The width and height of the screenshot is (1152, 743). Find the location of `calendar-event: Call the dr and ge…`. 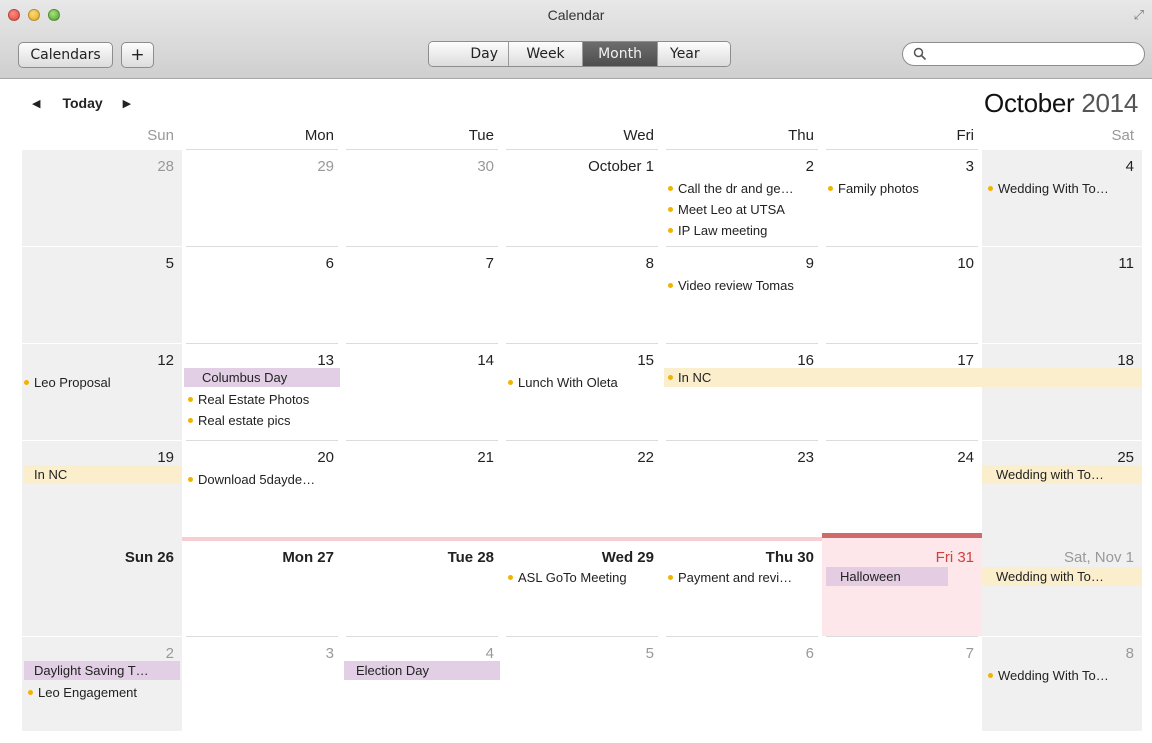

calendar-event: Call the dr and ge… is located at coordinates (743, 188).